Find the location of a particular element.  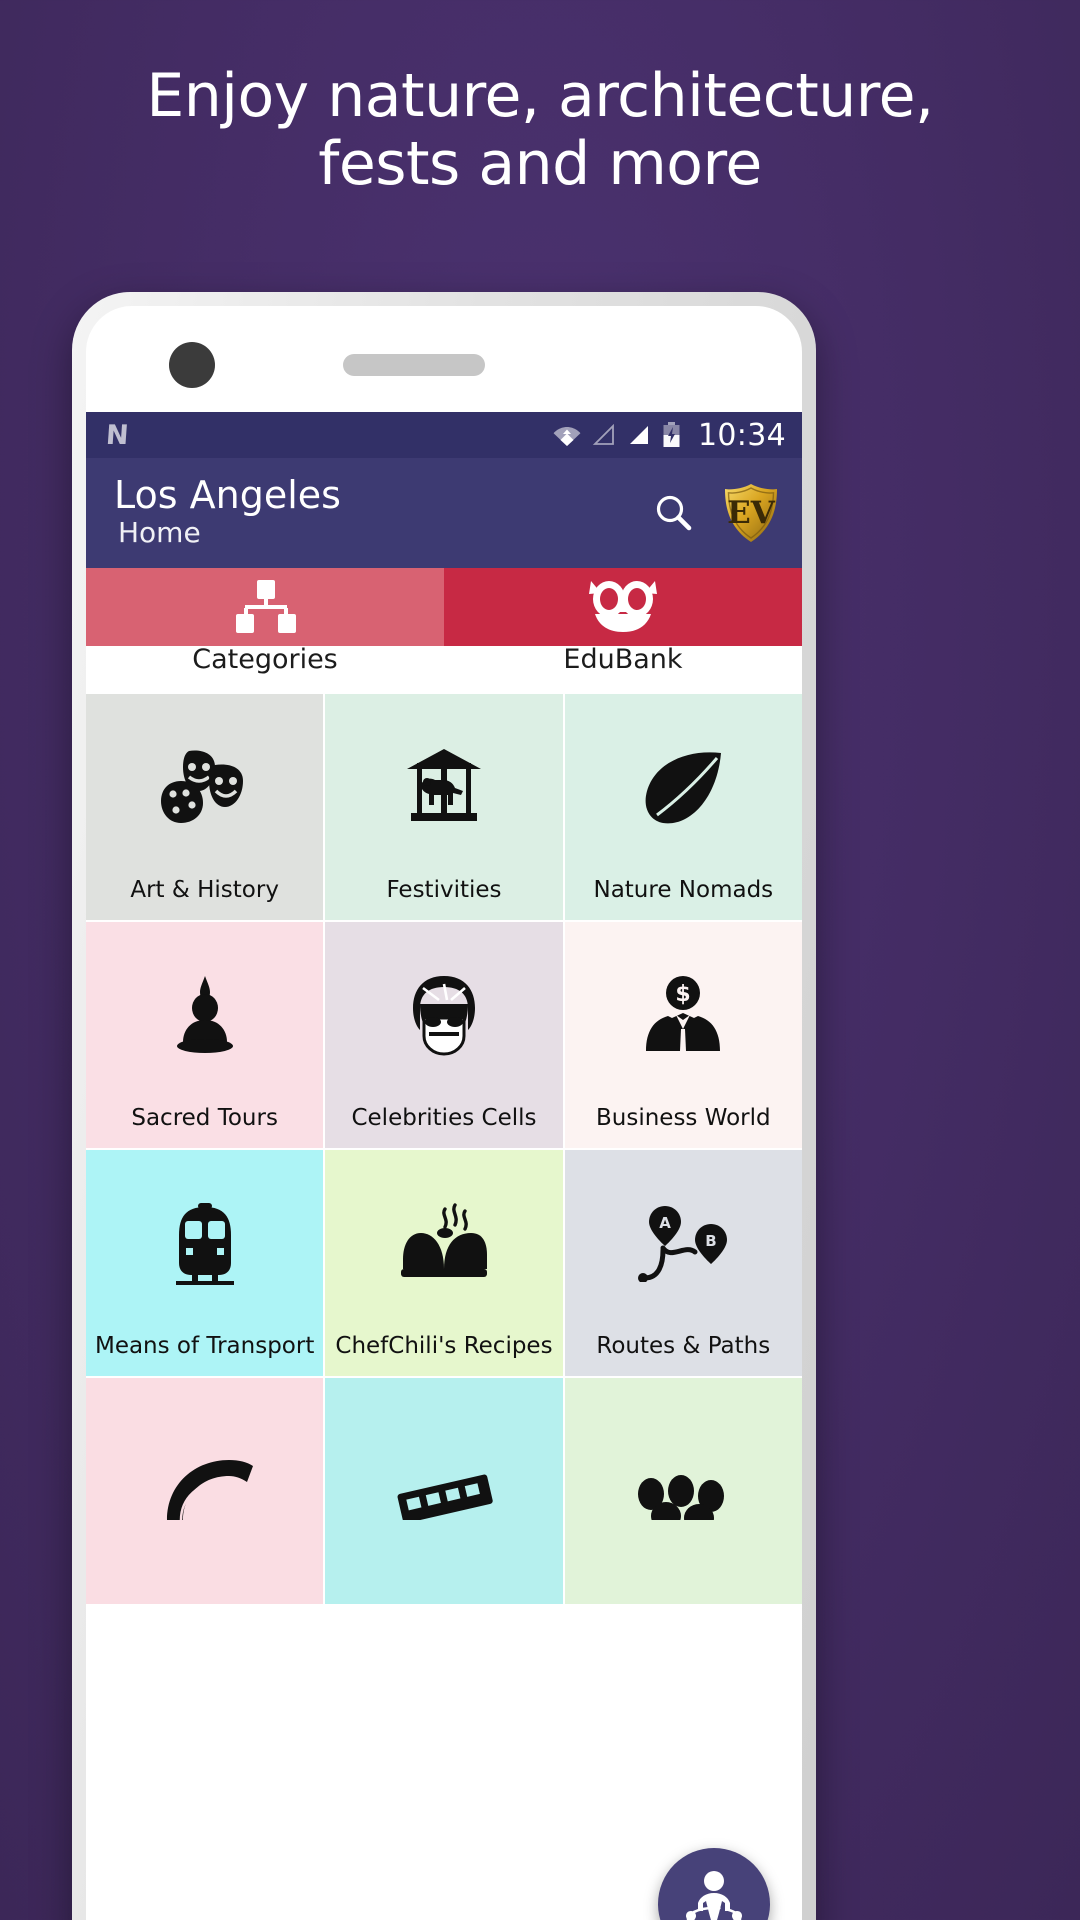

tab-label-row: Categories EduBank is located at coordinates (444, 670).